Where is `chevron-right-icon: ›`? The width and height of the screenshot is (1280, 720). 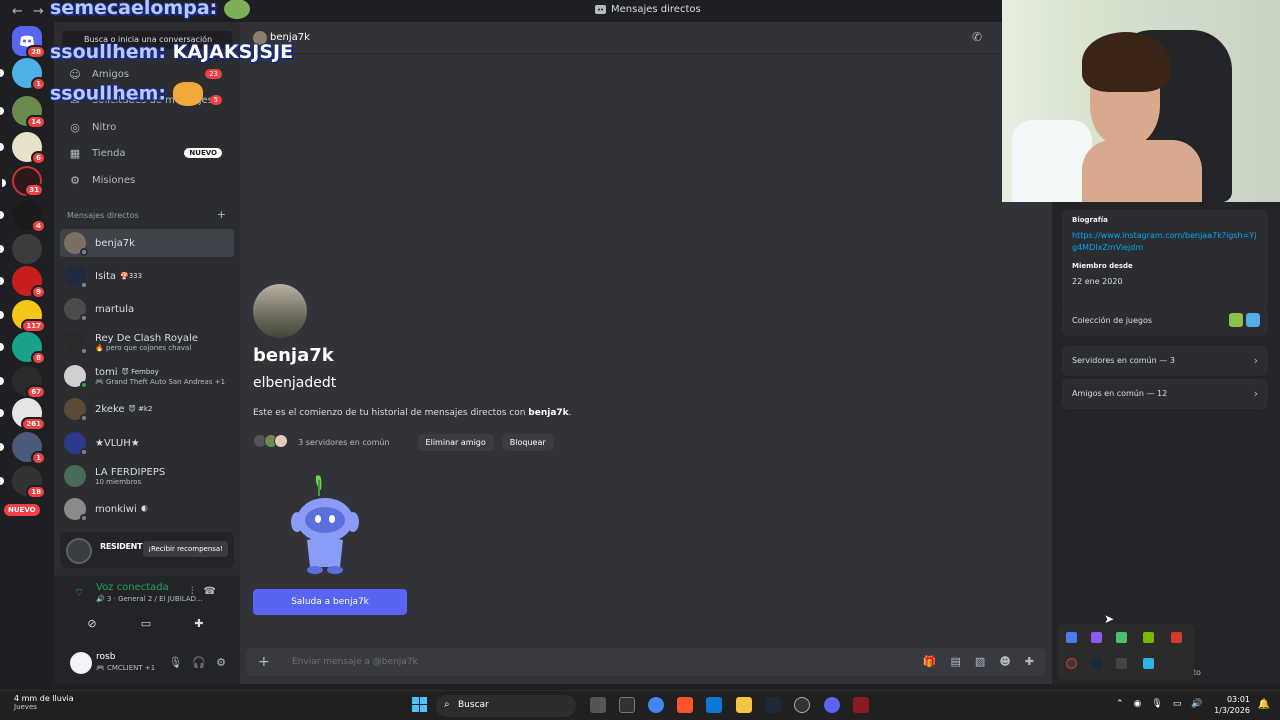
chevron-right-icon: › is located at coordinates (1255, 360).